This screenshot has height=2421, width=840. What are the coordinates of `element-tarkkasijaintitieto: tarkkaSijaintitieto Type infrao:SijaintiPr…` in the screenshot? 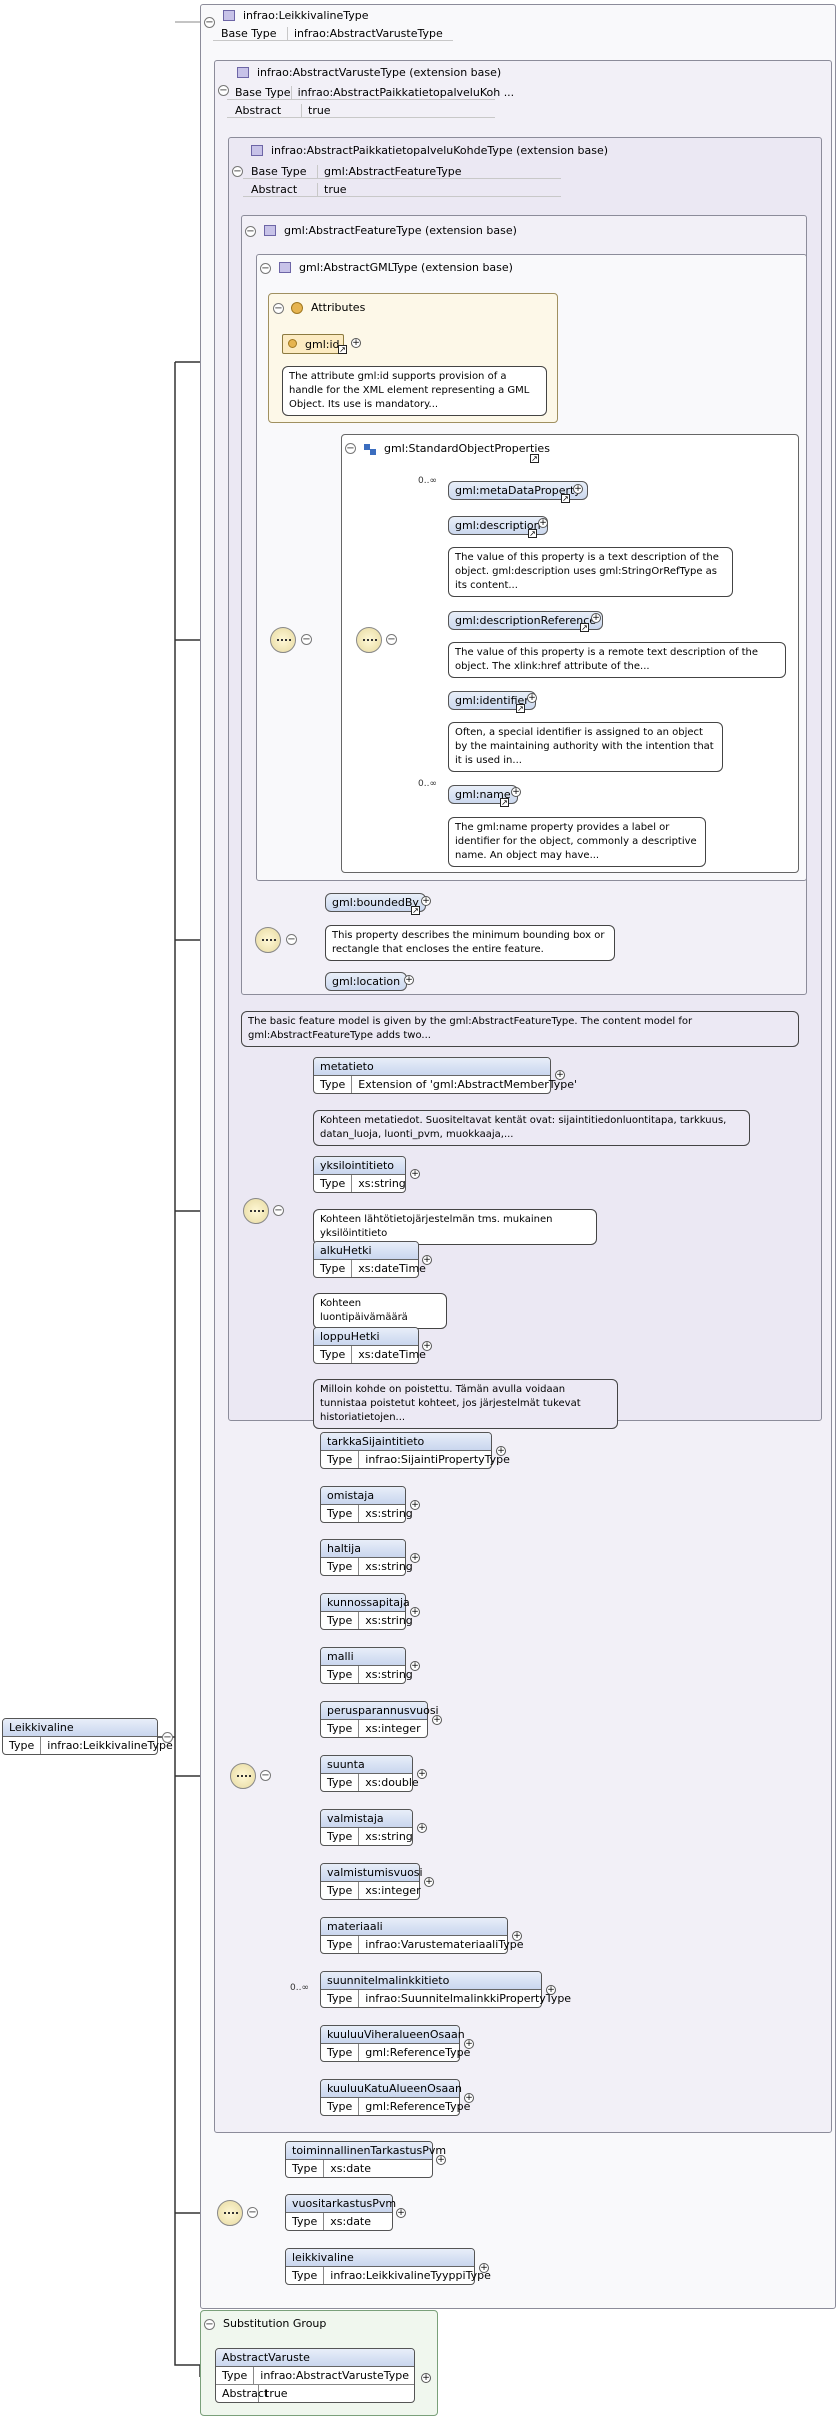 It's located at (415, 1450).